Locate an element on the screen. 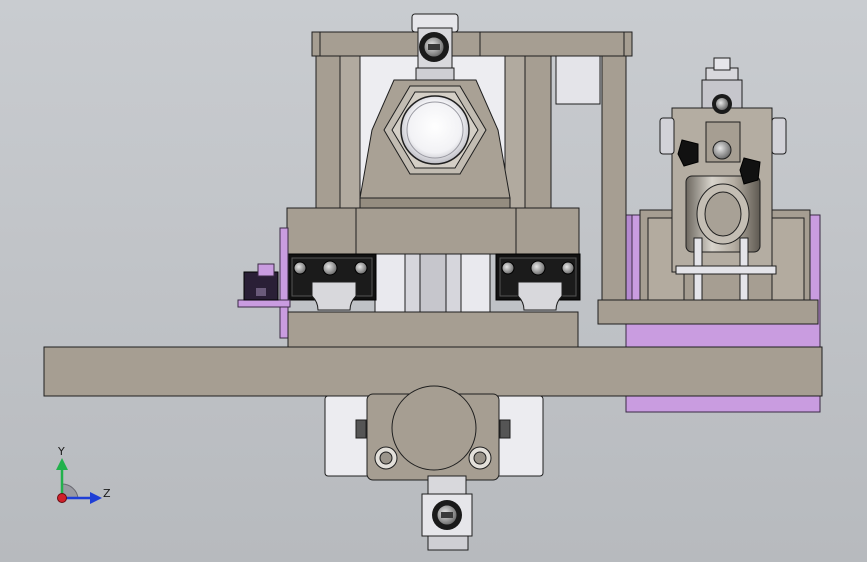  linear-guide-right is located at coordinates (538, 282).